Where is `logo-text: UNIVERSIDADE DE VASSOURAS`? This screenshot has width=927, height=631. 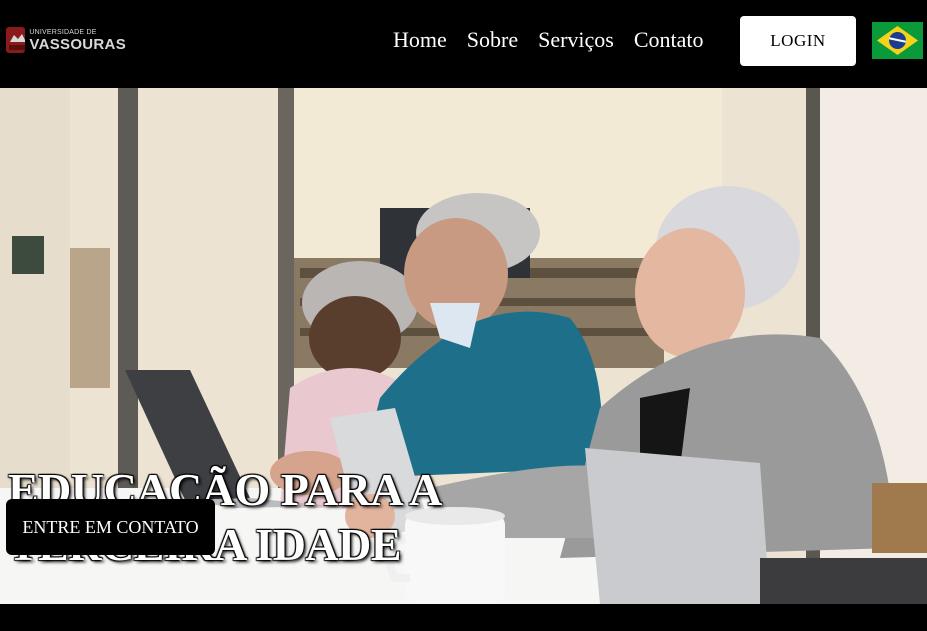
logo-text: UNIVERSIDADE DE VASSOURAS is located at coordinates (77, 40).